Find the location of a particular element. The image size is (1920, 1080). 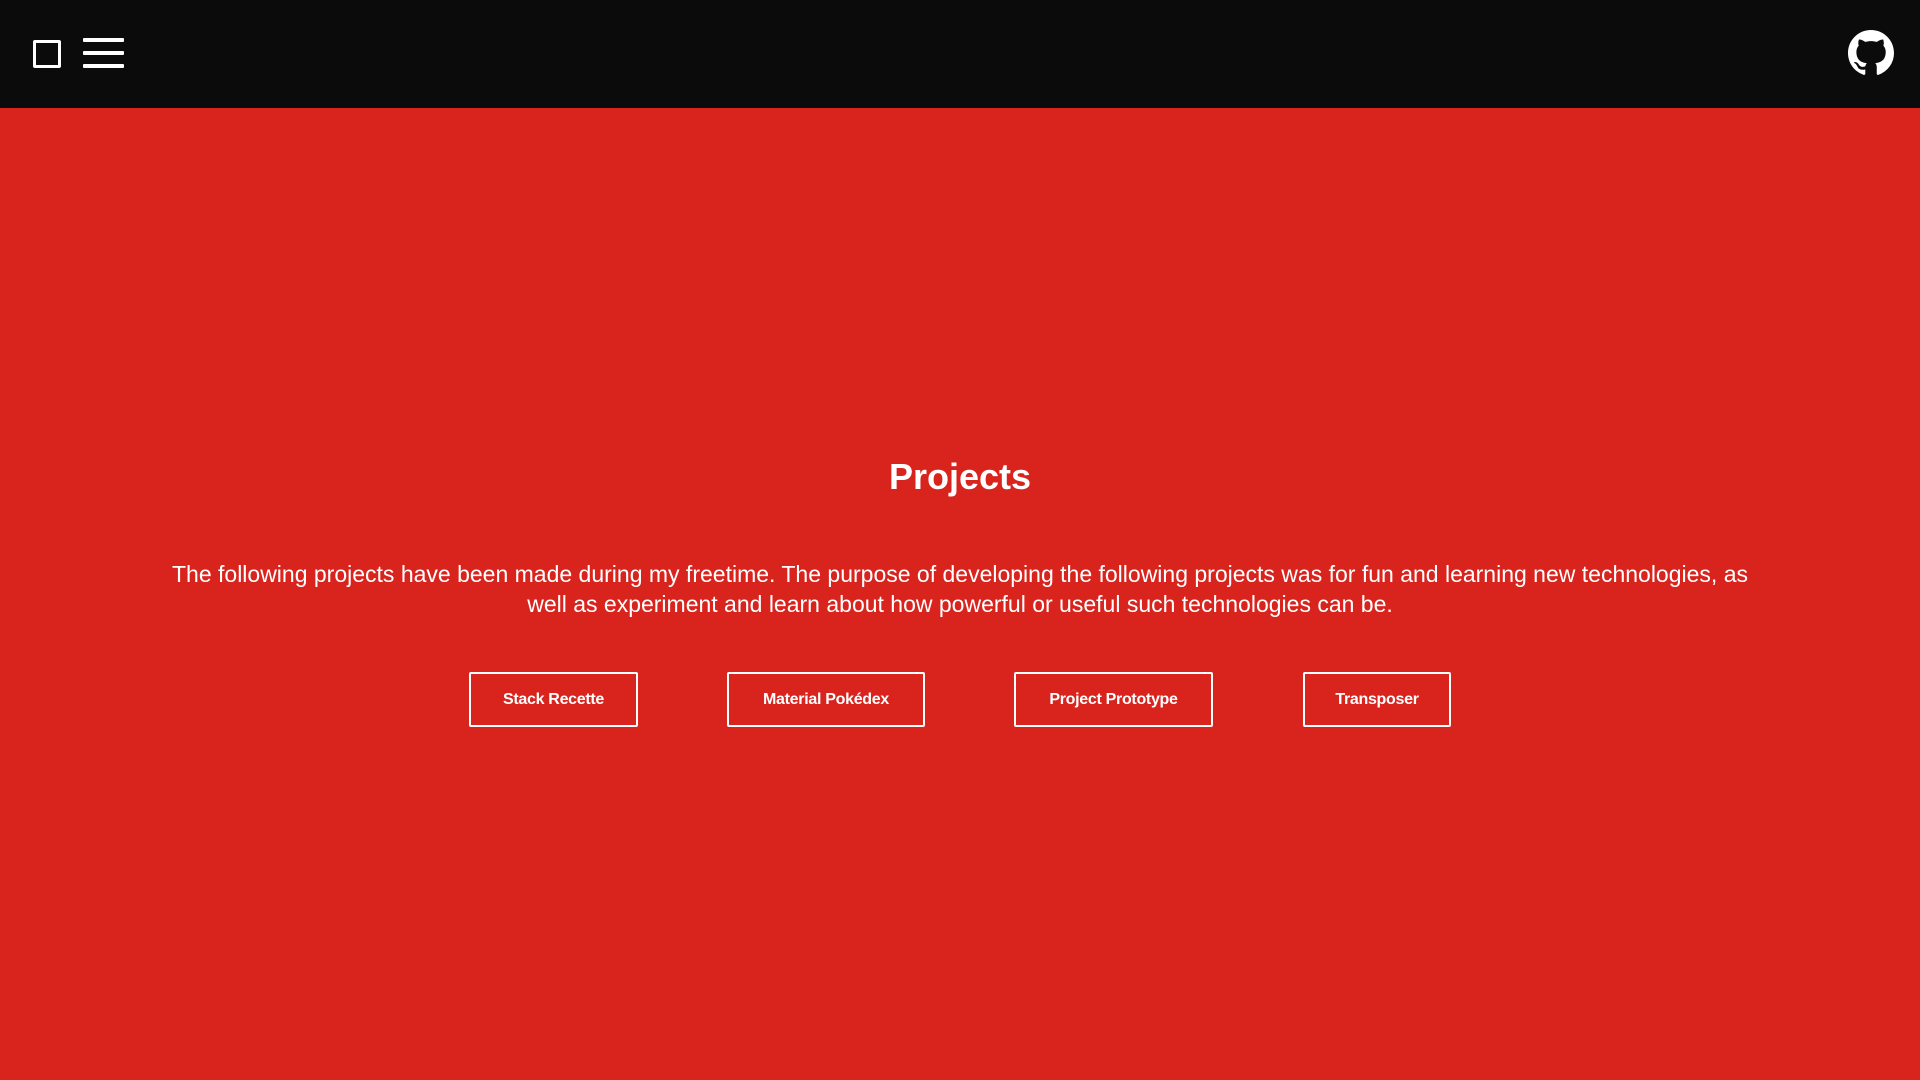

github-icon is located at coordinates (1871, 53).